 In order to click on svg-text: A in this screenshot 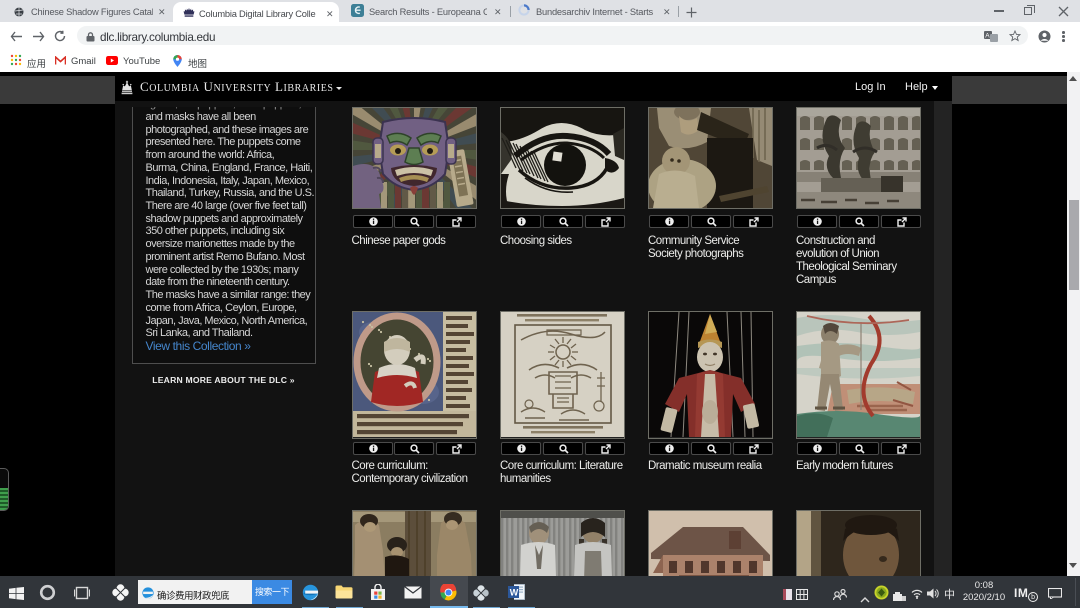, I will do `click(987, 36)`.